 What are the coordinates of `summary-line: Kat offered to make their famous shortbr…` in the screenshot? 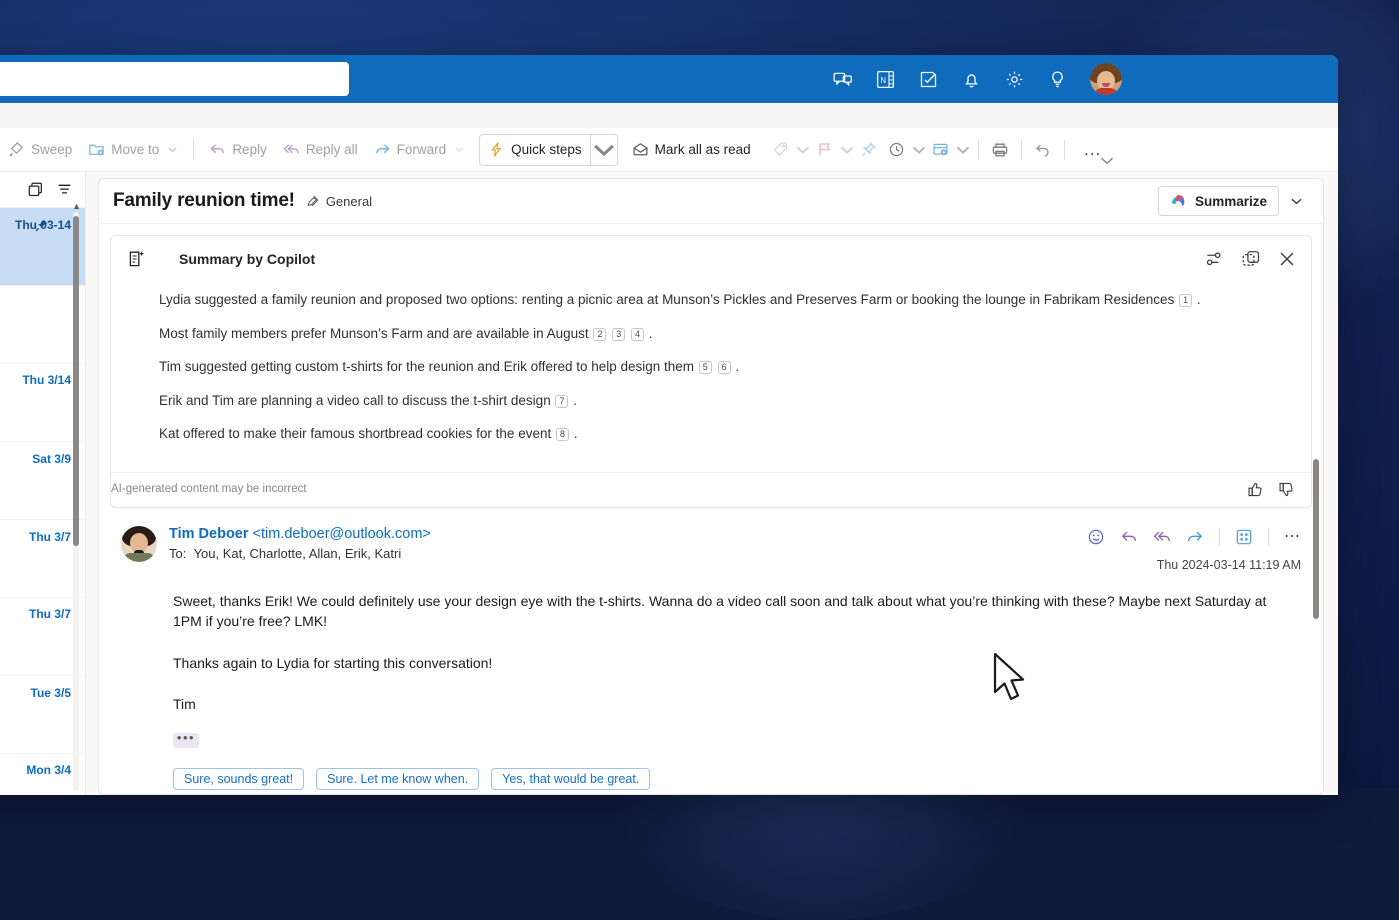 It's located at (724, 434).